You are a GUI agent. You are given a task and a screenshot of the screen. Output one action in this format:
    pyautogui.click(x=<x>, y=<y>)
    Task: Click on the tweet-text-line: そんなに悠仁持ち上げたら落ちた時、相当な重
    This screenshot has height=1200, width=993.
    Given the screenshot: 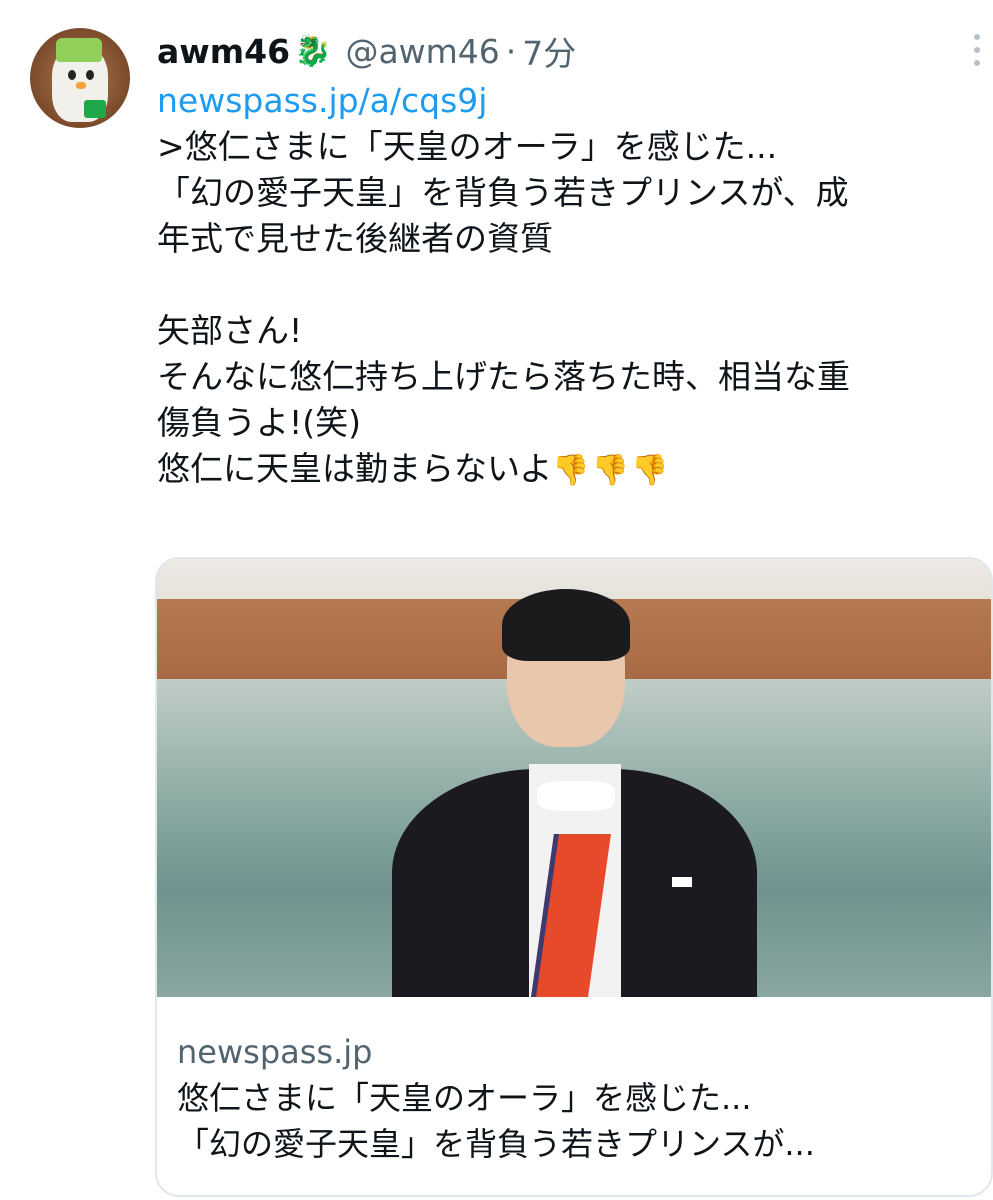 What is the action you would take?
    pyautogui.click(x=503, y=376)
    